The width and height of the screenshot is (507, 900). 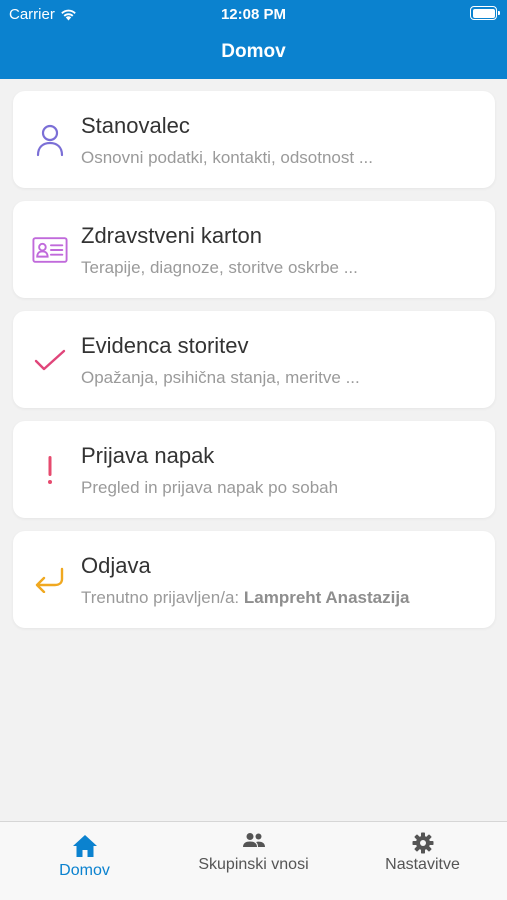 What do you see at coordinates (84, 870) in the screenshot?
I see `tab-label: Domov` at bounding box center [84, 870].